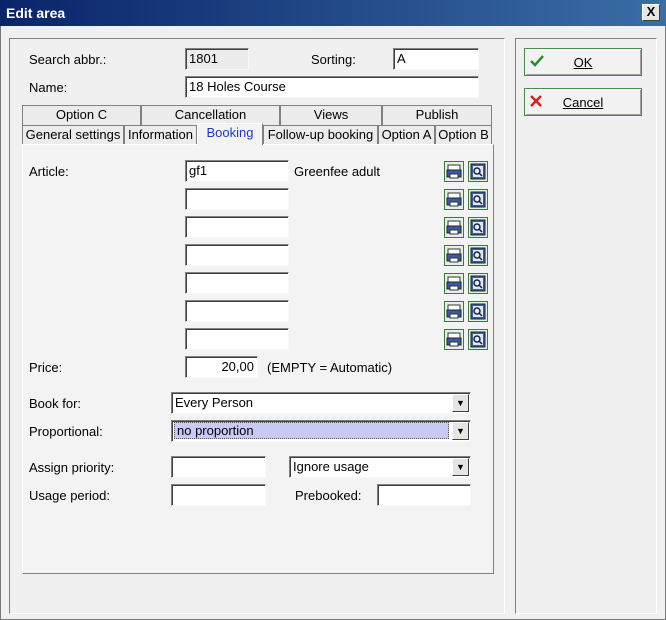 The width and height of the screenshot is (666, 620). What do you see at coordinates (406, 135) in the screenshot?
I see `tab-option-a: Option A` at bounding box center [406, 135].